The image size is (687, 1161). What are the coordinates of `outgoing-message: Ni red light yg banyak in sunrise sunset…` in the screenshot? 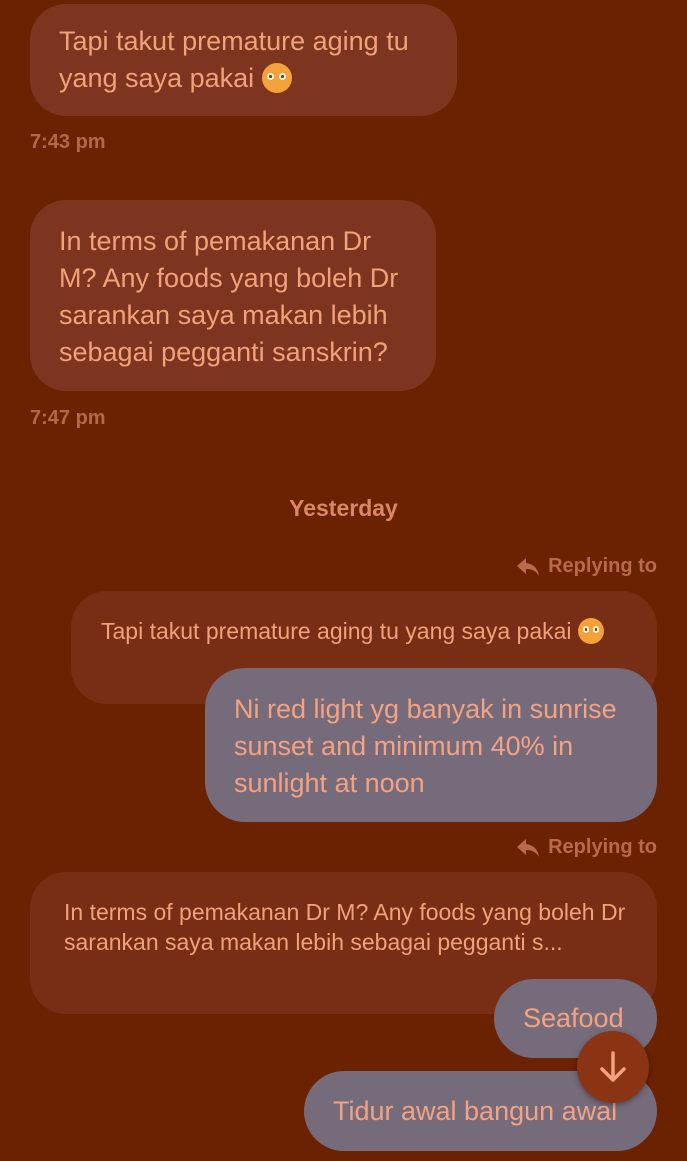 It's located at (431, 745).